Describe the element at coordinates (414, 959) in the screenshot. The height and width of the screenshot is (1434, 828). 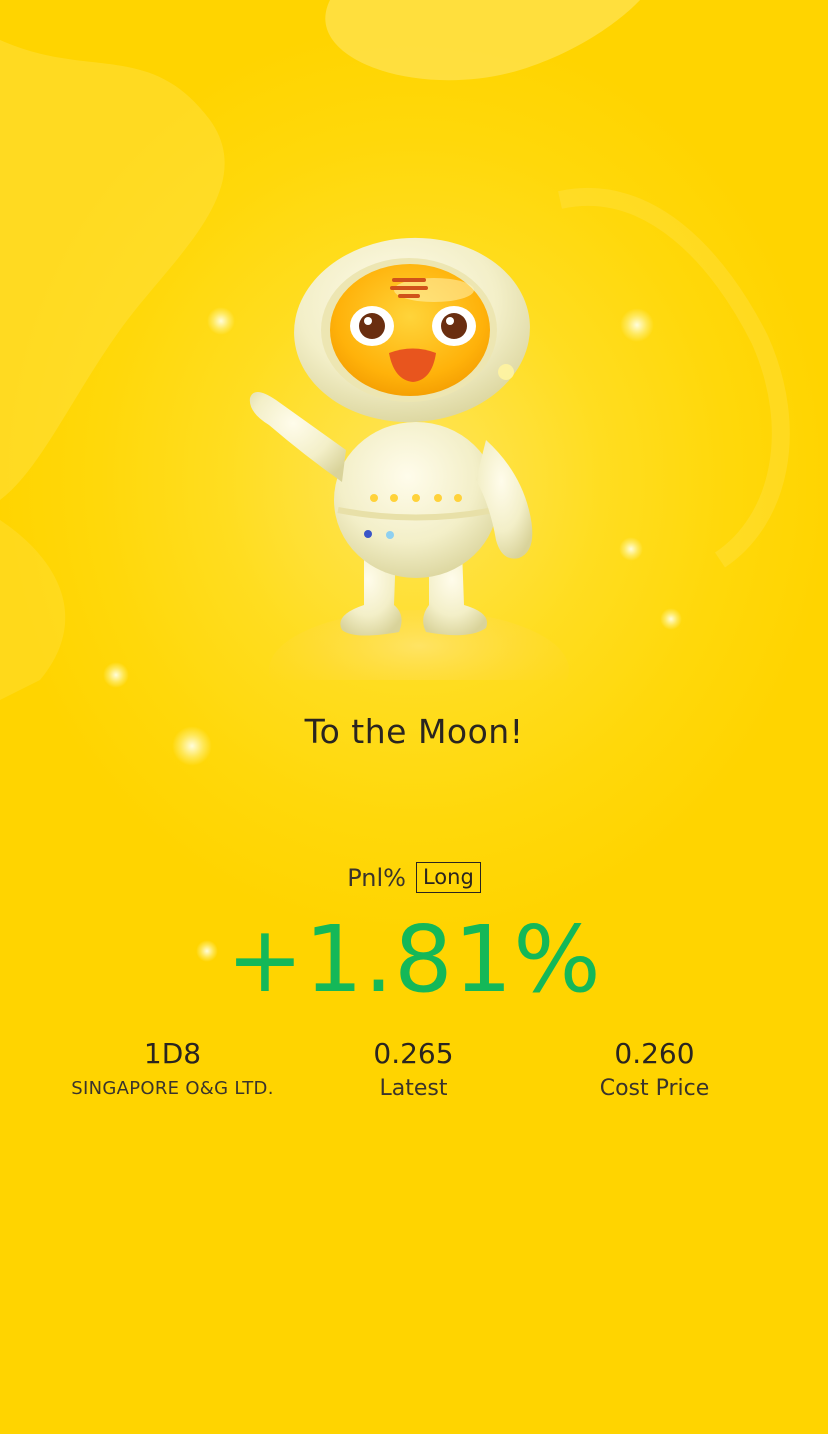
I see `pnl-percent-value: +1.81%` at that location.